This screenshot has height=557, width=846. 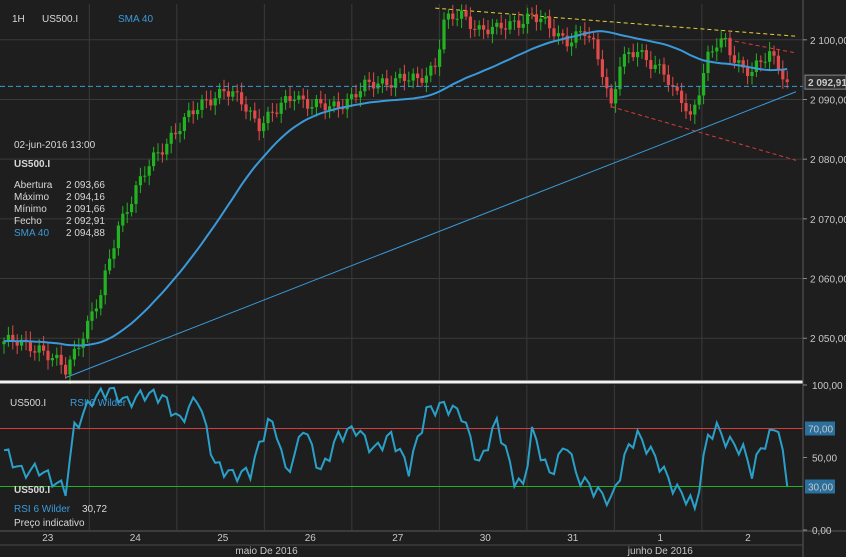 I want to click on sma-legend: SMA 40, so click(x=135, y=19).